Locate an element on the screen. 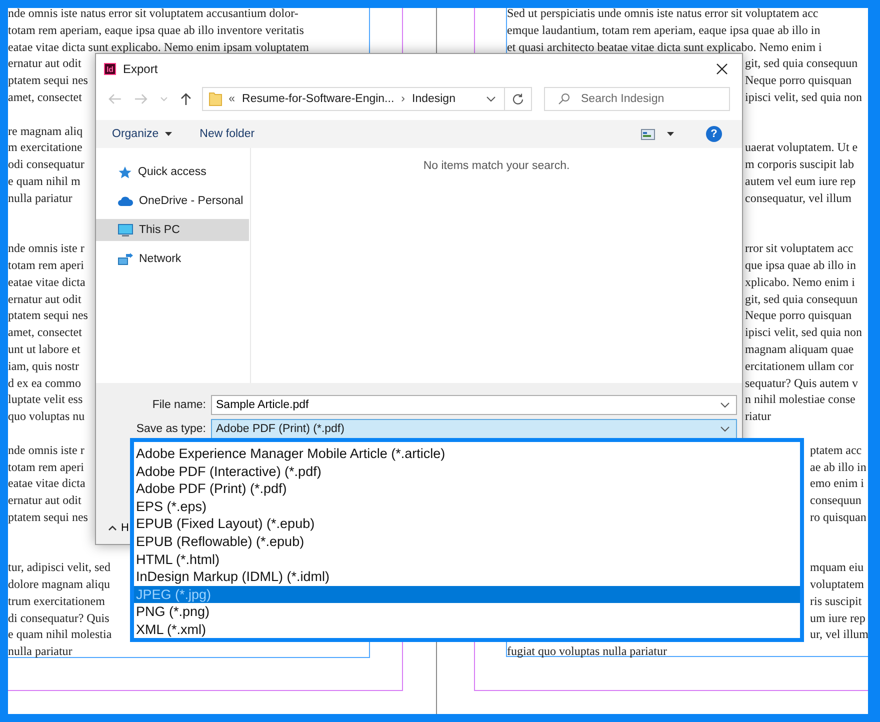 Image resolution: width=880 pixels, height=722 pixels. file-type-option: HTML (*.html) is located at coordinates (467, 559).